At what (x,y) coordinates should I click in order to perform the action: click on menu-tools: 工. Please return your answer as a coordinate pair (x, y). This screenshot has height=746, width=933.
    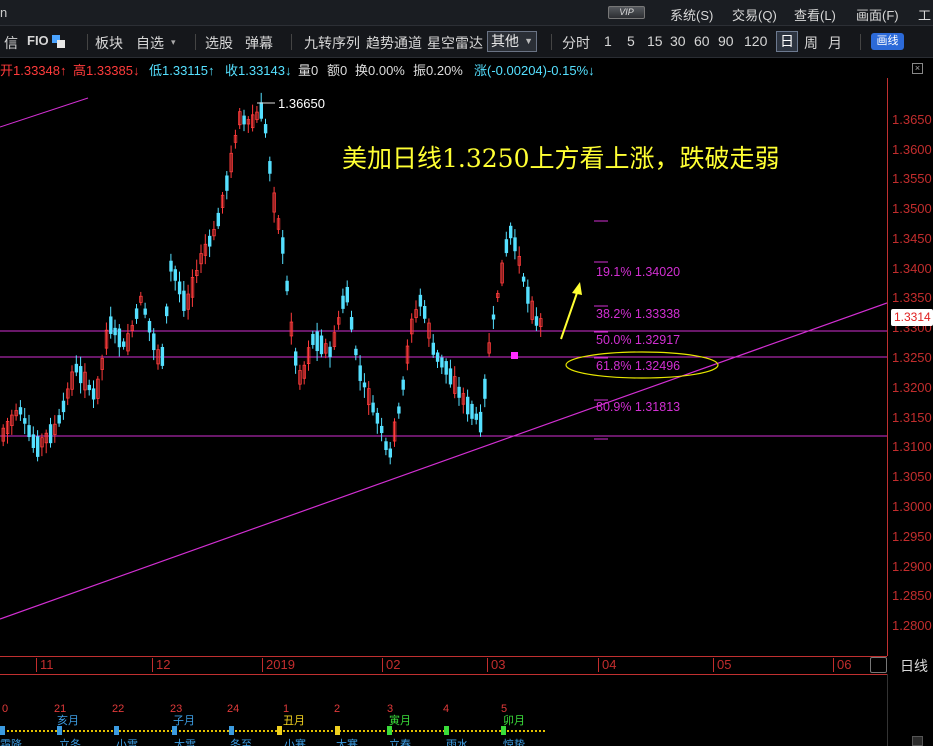
    Looking at the image, I should click on (924, 14).